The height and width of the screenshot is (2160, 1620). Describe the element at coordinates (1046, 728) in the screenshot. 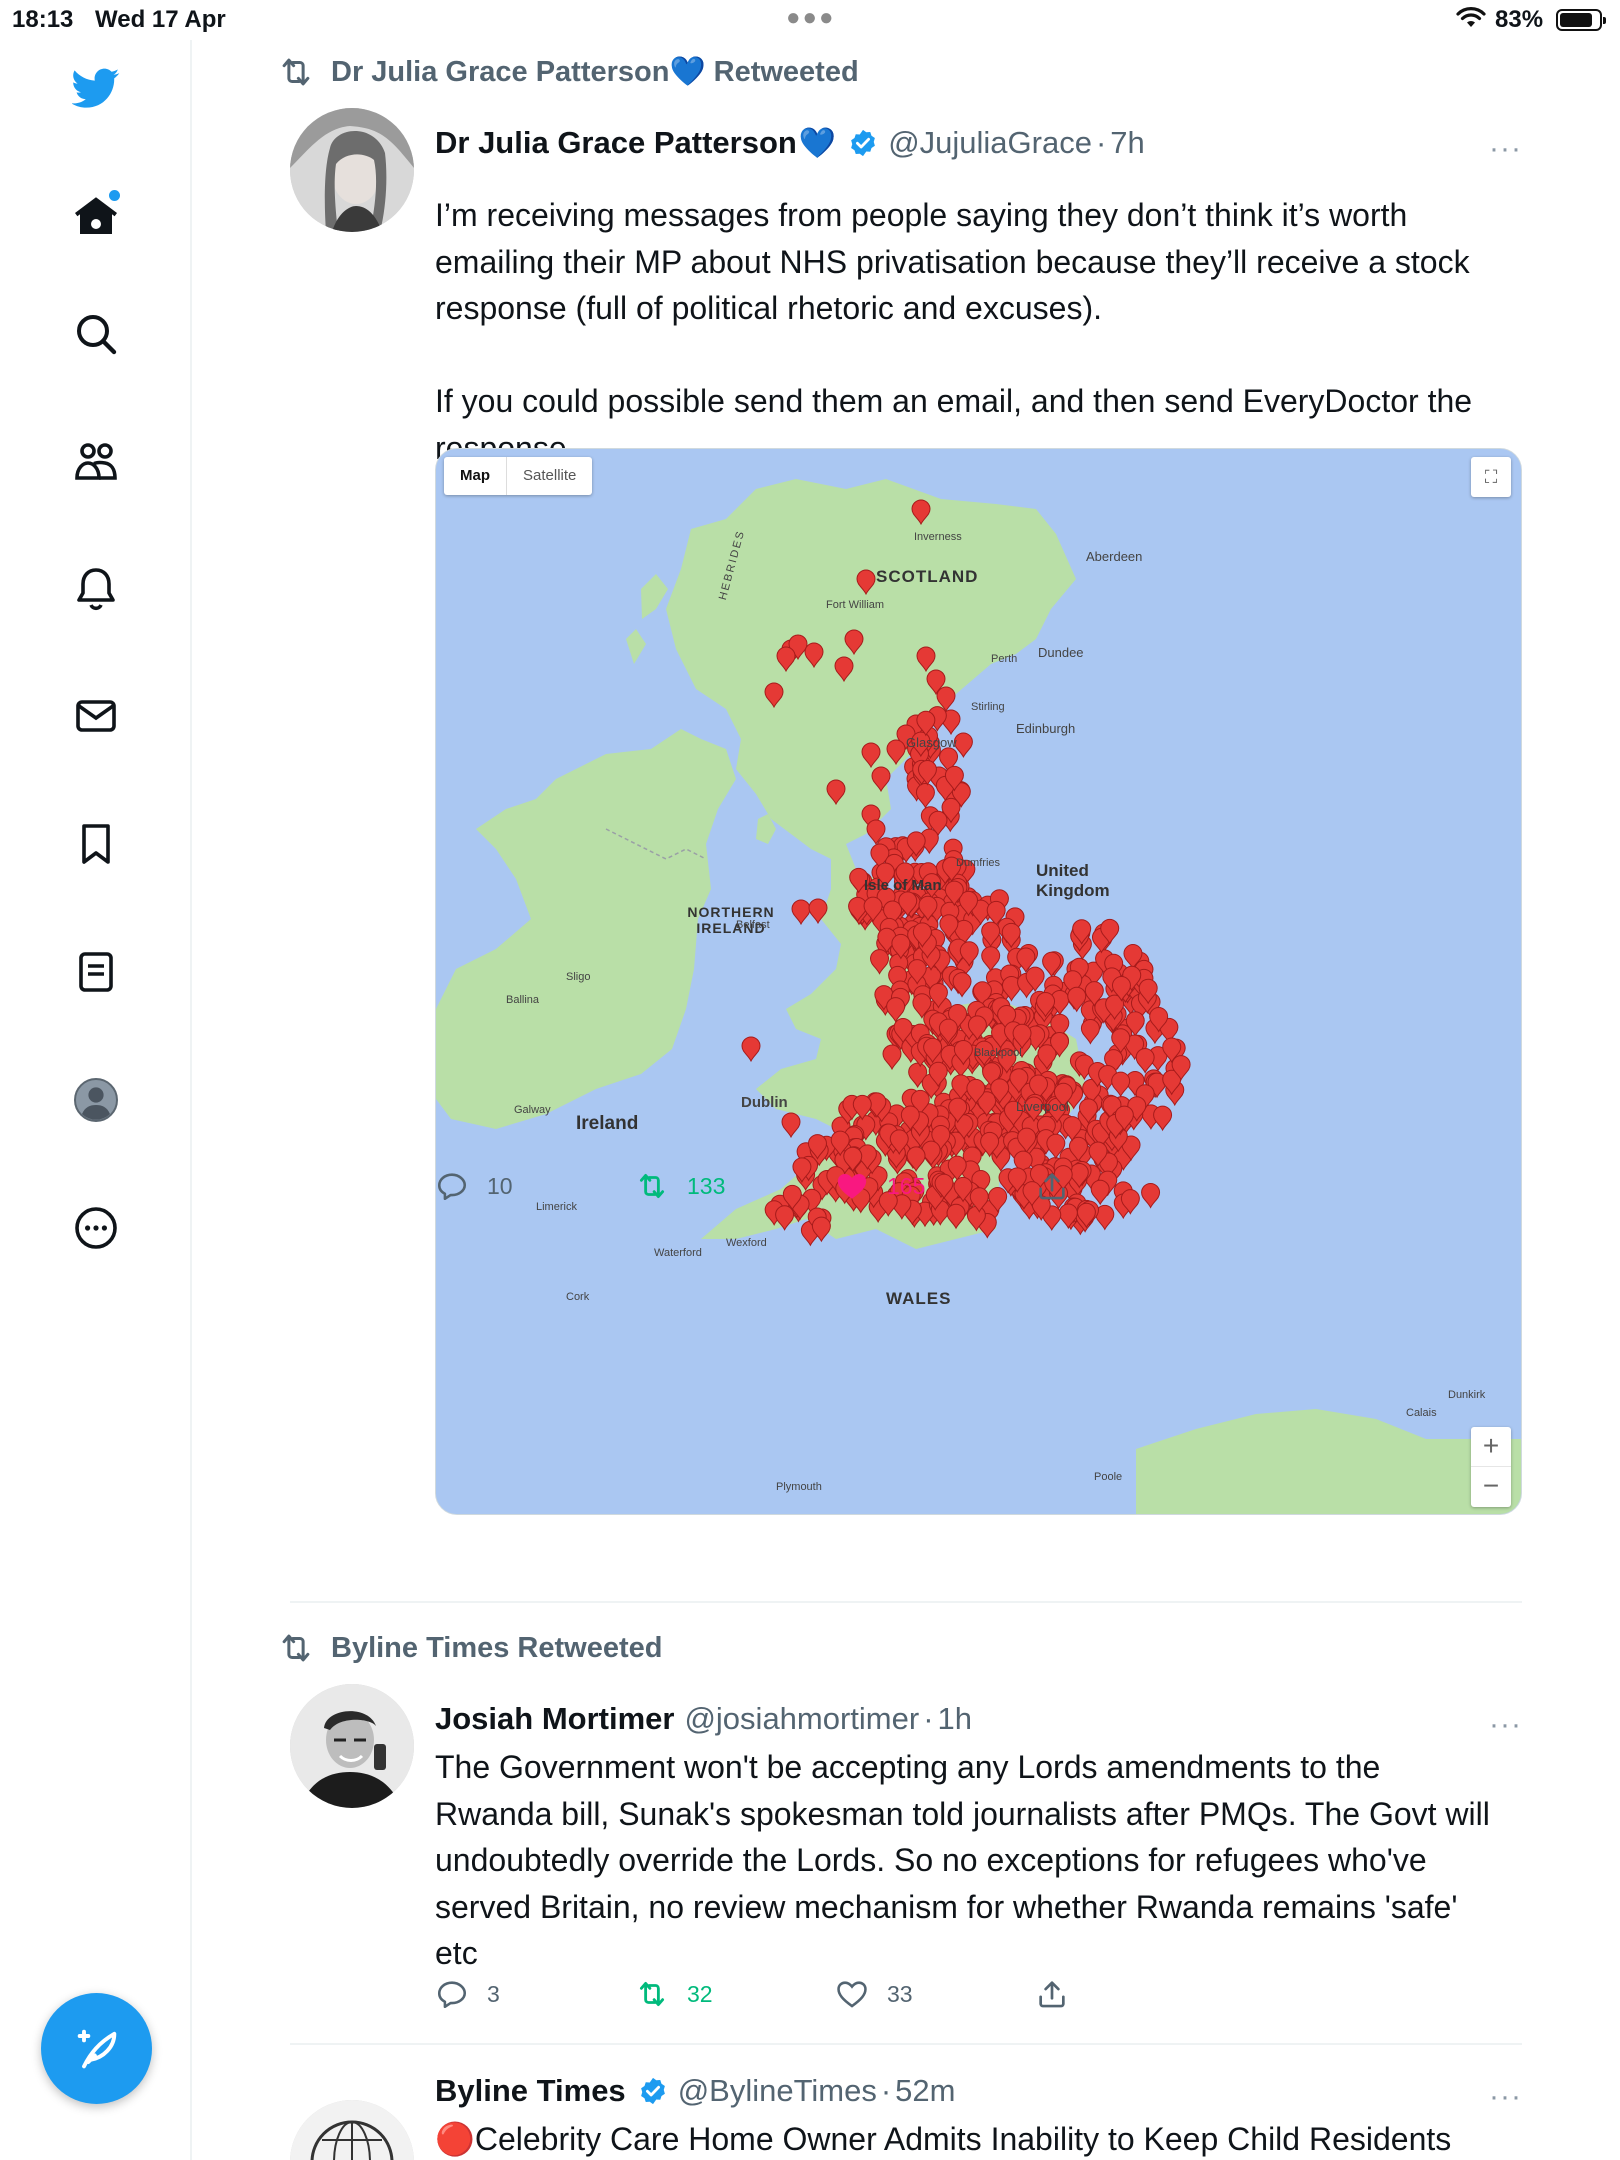

I see `map-label-edinburgh: Edinburgh` at that location.